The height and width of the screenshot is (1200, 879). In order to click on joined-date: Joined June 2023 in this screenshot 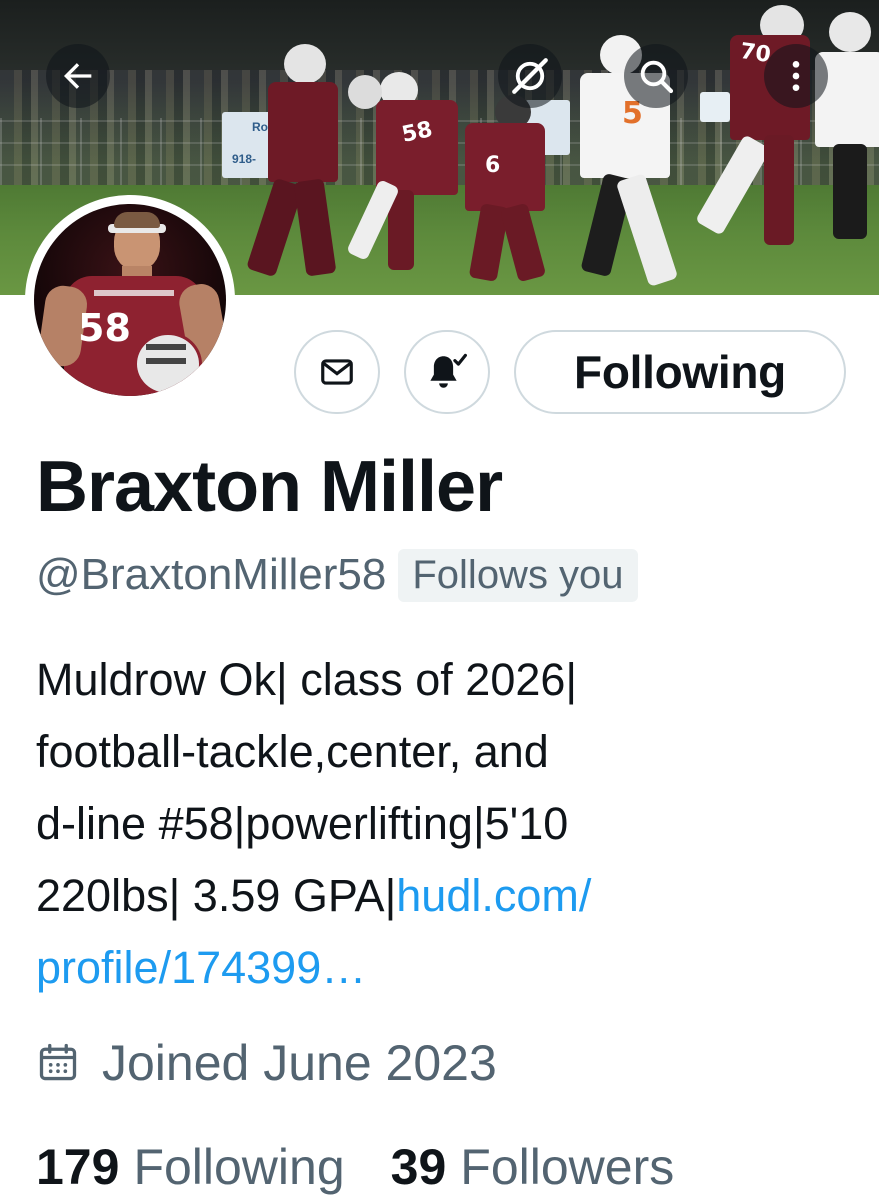, I will do `click(266, 1063)`.